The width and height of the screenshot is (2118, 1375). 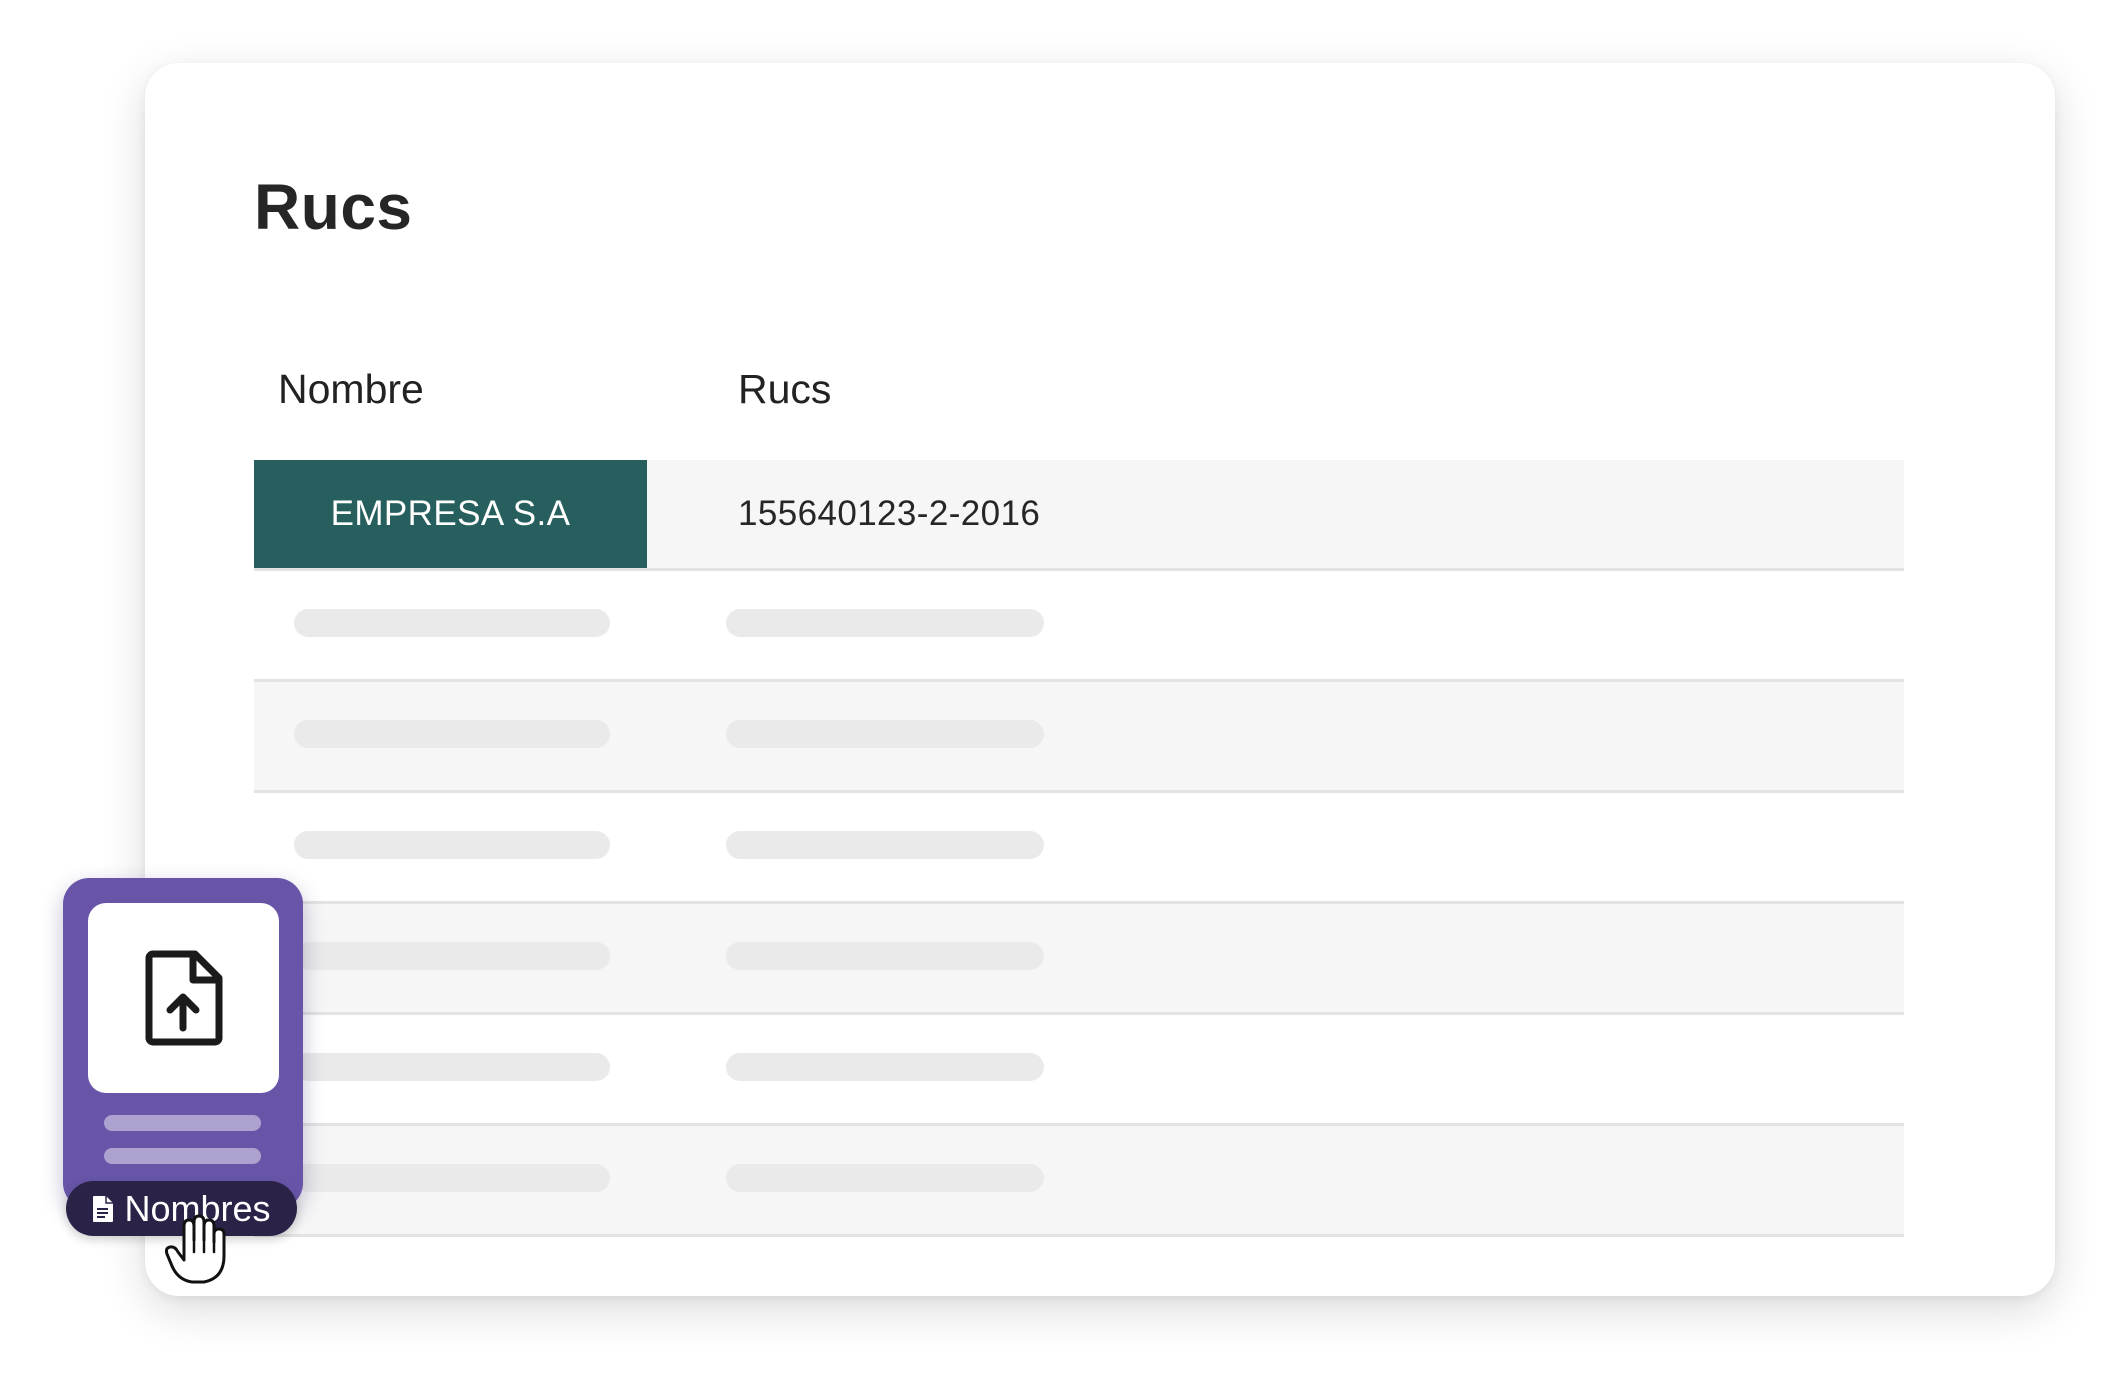 I want to click on column-header-nombre: Nombre, so click(x=351, y=389).